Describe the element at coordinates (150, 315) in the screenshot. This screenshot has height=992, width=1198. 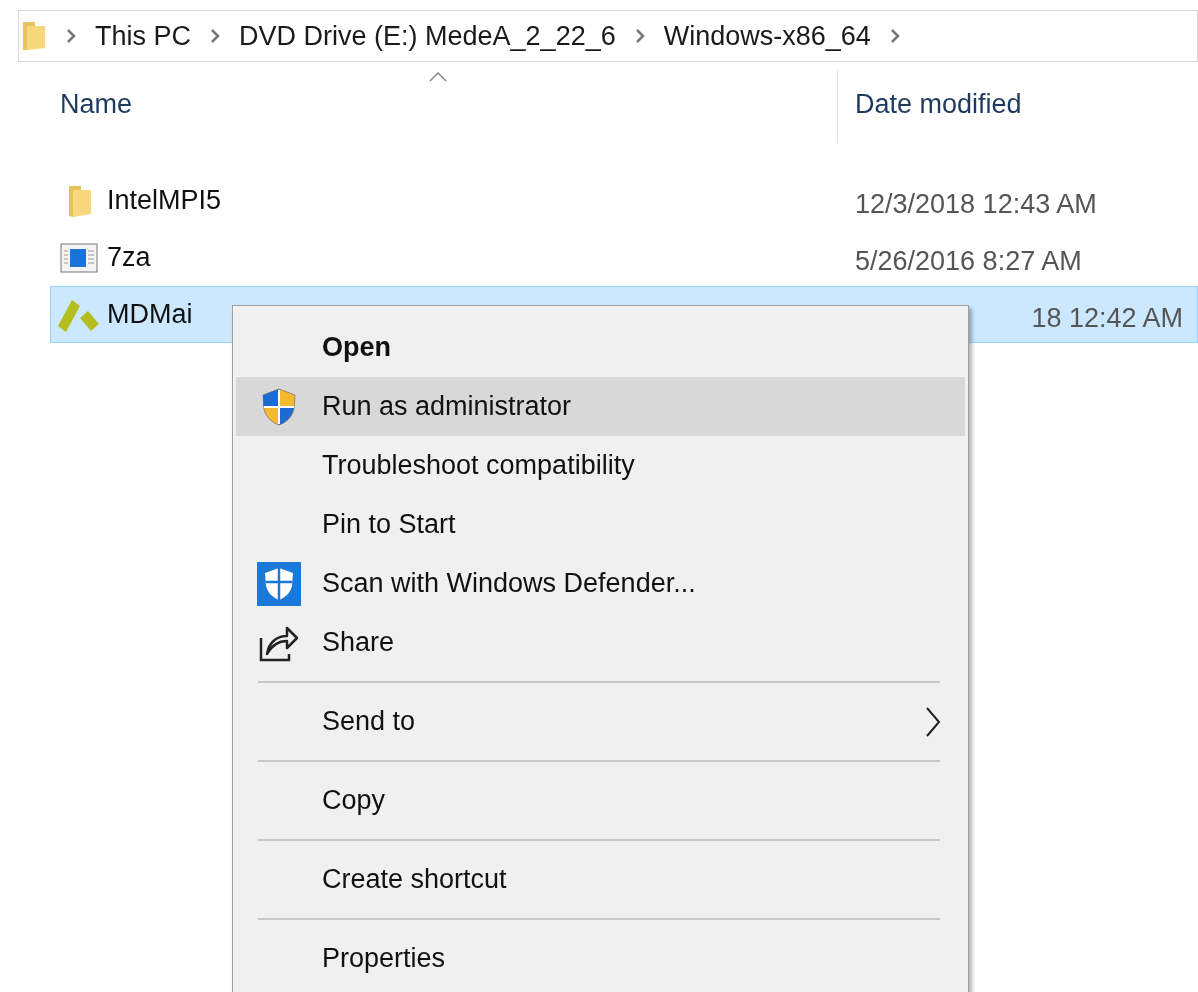
I see `file-name: MDMai` at that location.